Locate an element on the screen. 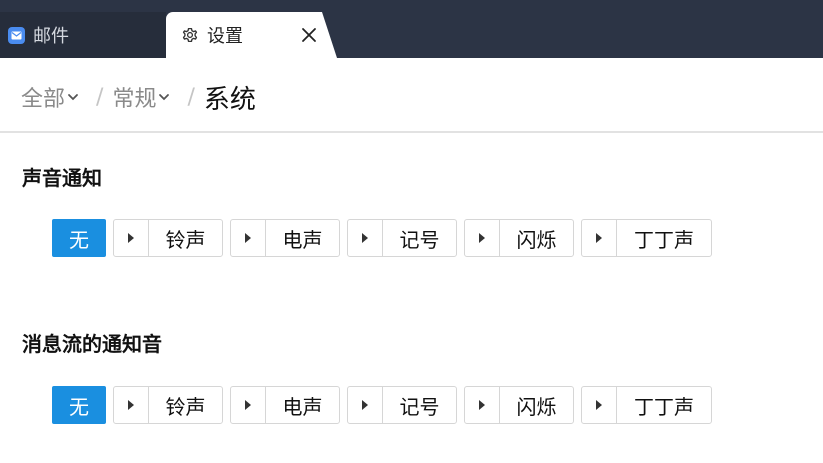  breadcrumb-item-all: 全部 is located at coordinates (50, 97).